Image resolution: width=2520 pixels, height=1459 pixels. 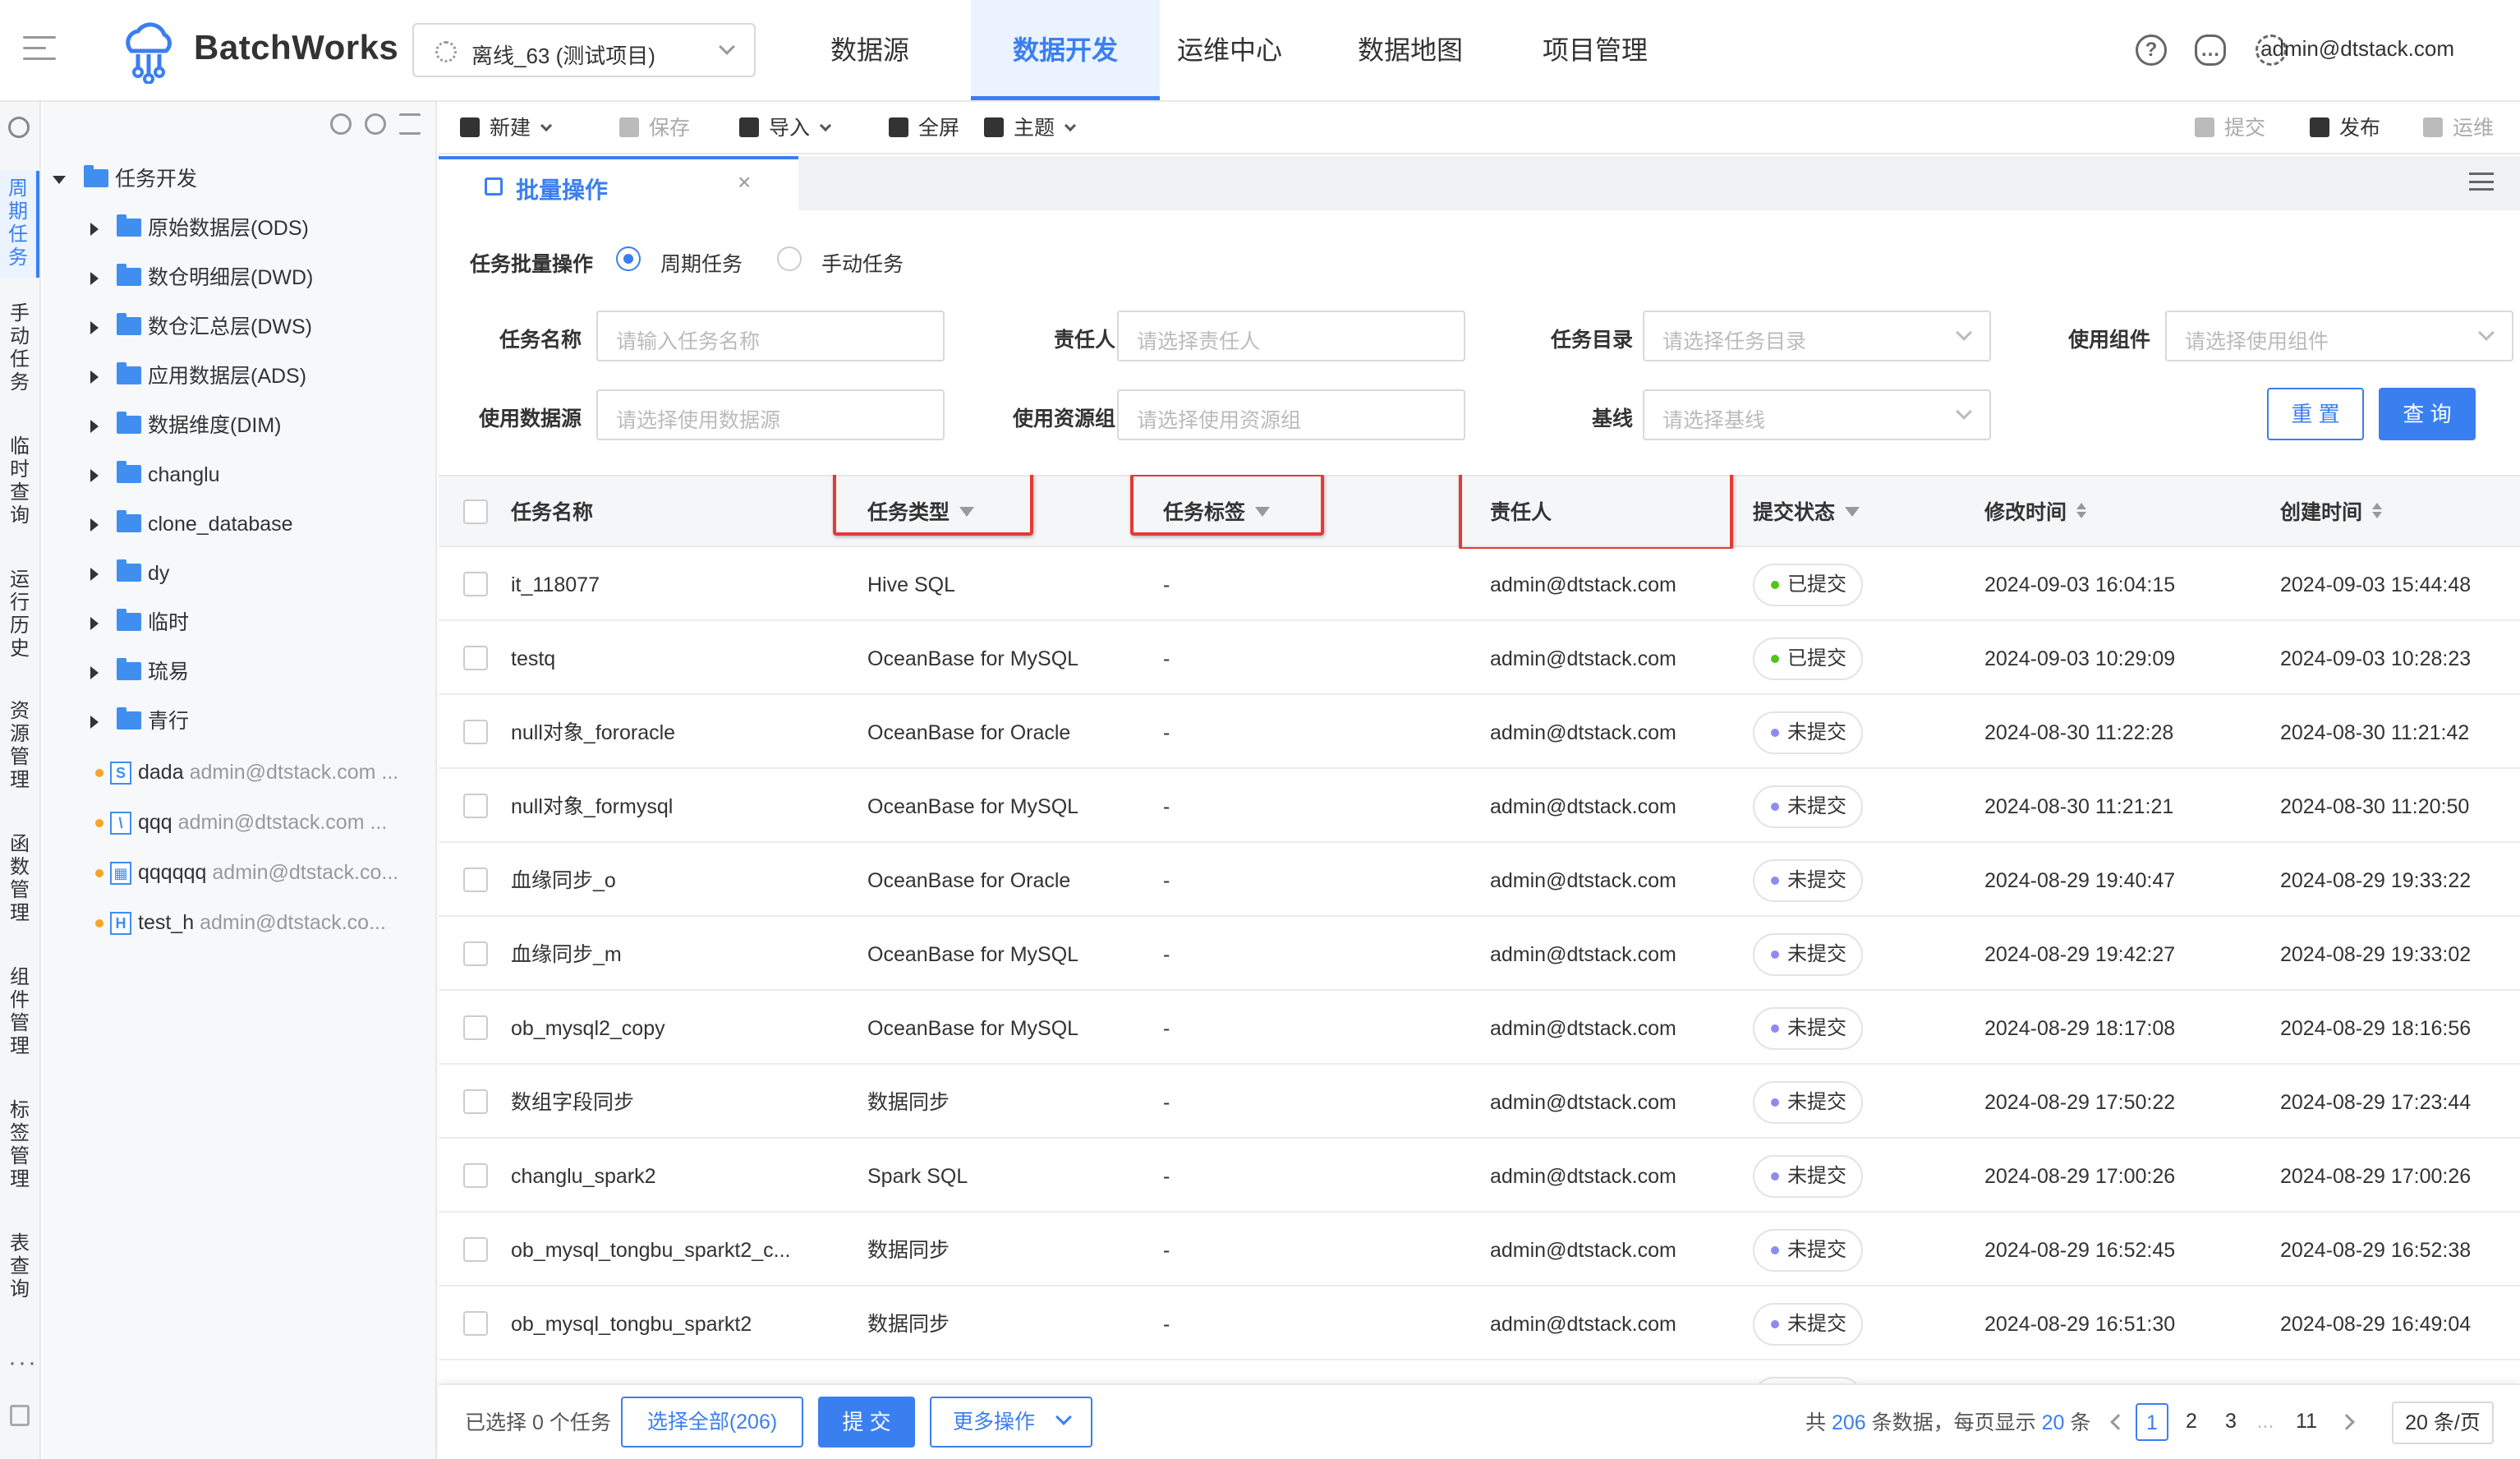 What do you see at coordinates (475, 511) in the screenshot?
I see `select-all-checkbox` at bounding box center [475, 511].